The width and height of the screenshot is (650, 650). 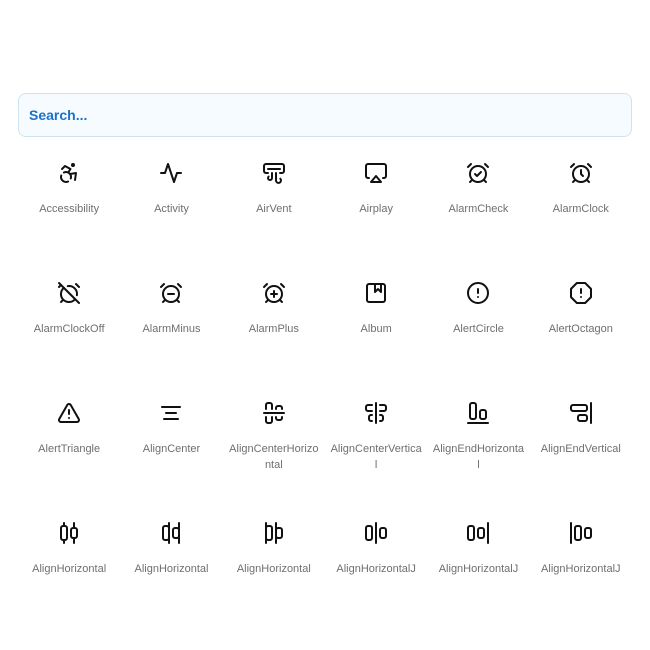 I want to click on icon-tile-alarm-plus: AlarmPlus, so click(x=274, y=317).